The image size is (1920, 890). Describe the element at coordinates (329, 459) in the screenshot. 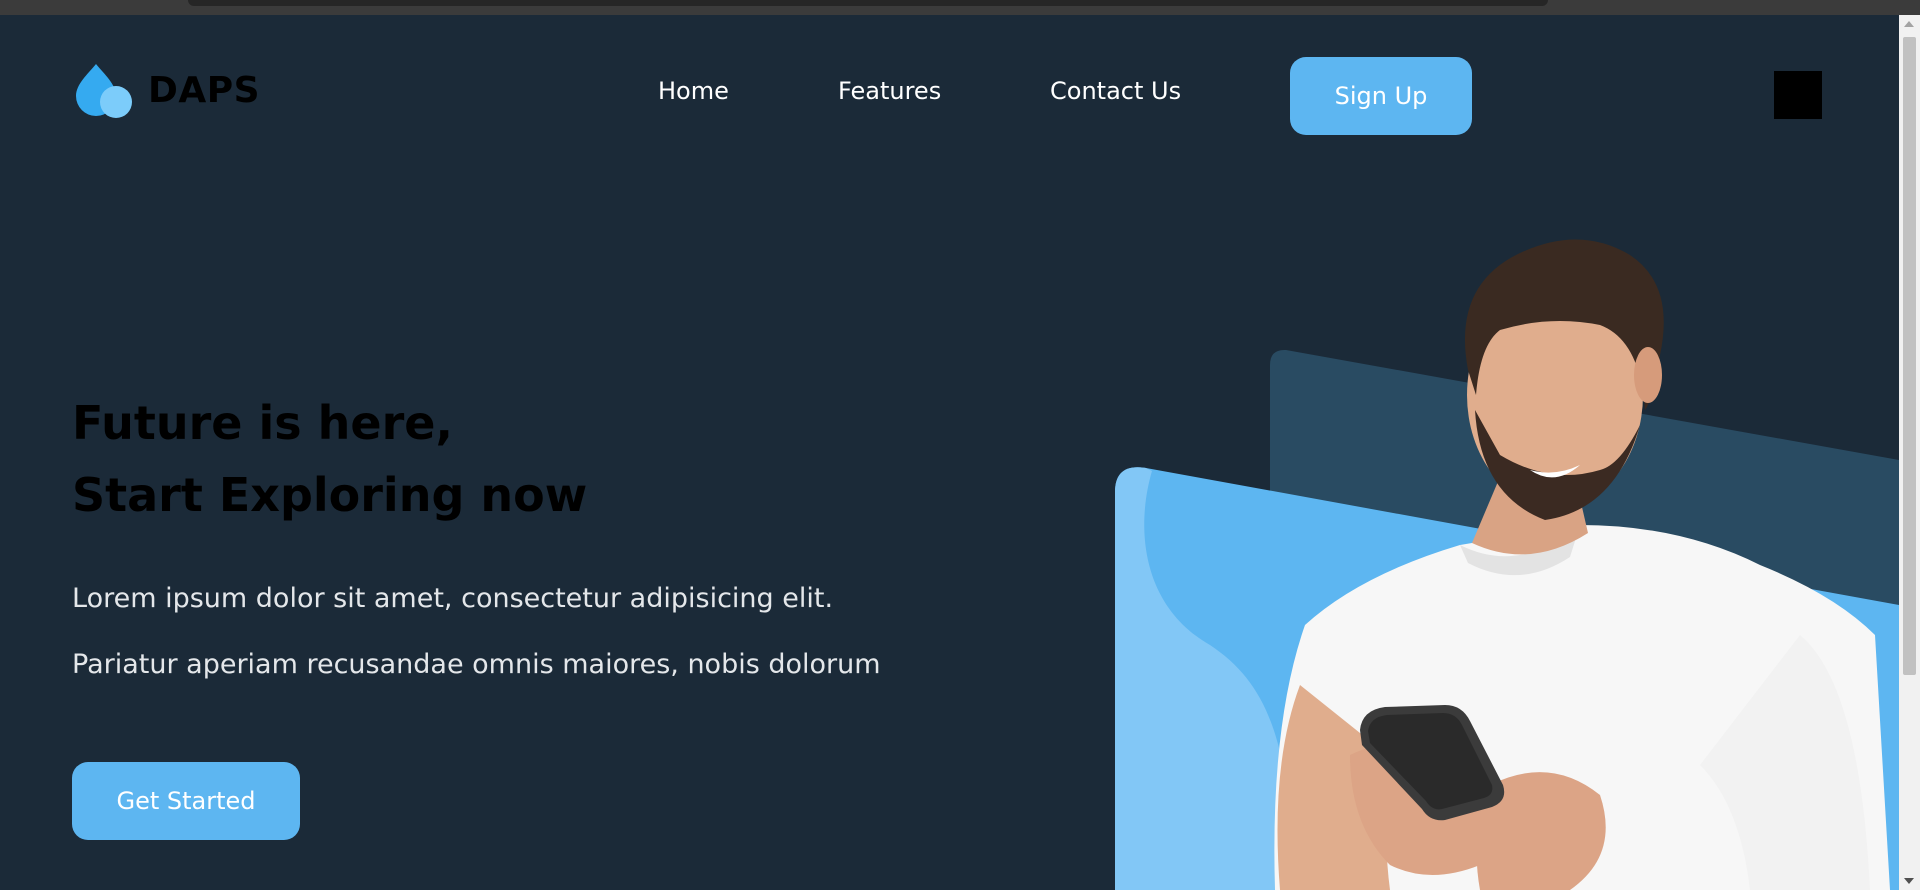

I see `hero-title: Future is here, Start Exploring now` at that location.